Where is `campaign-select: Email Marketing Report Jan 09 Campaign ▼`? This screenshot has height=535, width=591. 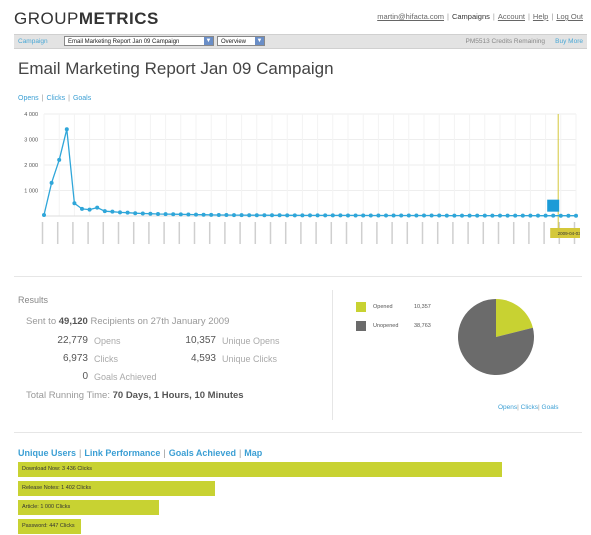
campaign-select: Email Marketing Report Jan 09 Campaign ▼ is located at coordinates (139, 41).